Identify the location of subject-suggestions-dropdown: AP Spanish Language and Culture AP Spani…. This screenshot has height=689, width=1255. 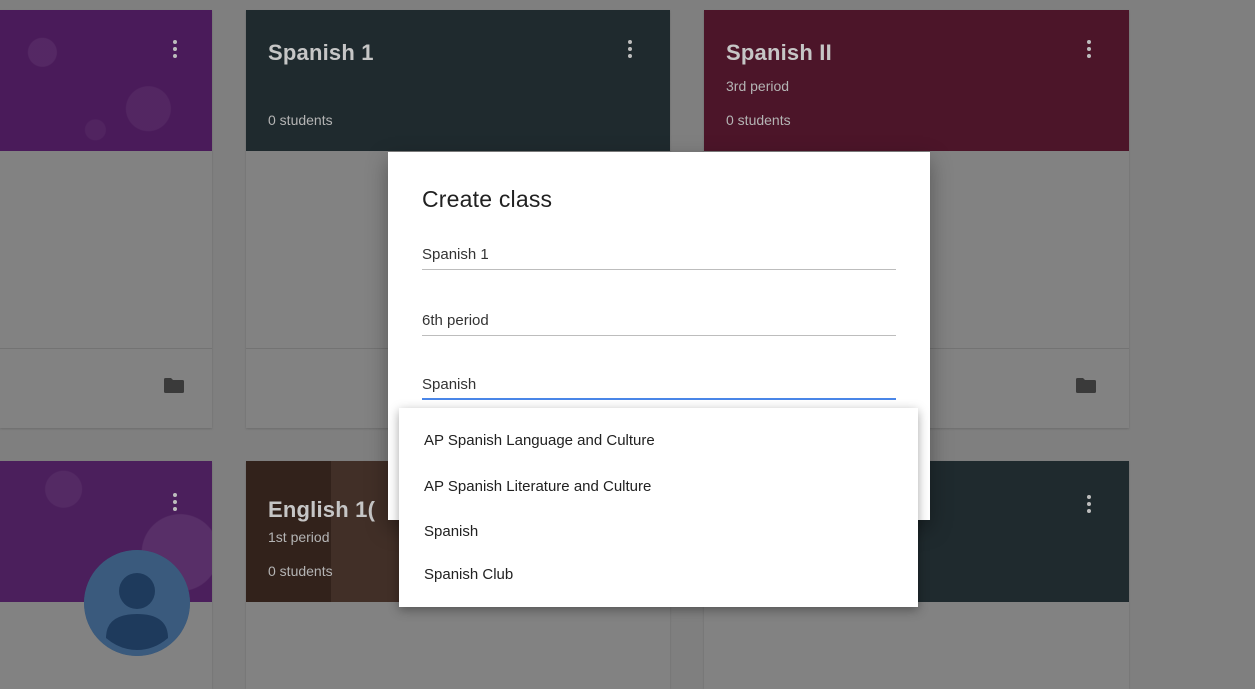
(658, 507).